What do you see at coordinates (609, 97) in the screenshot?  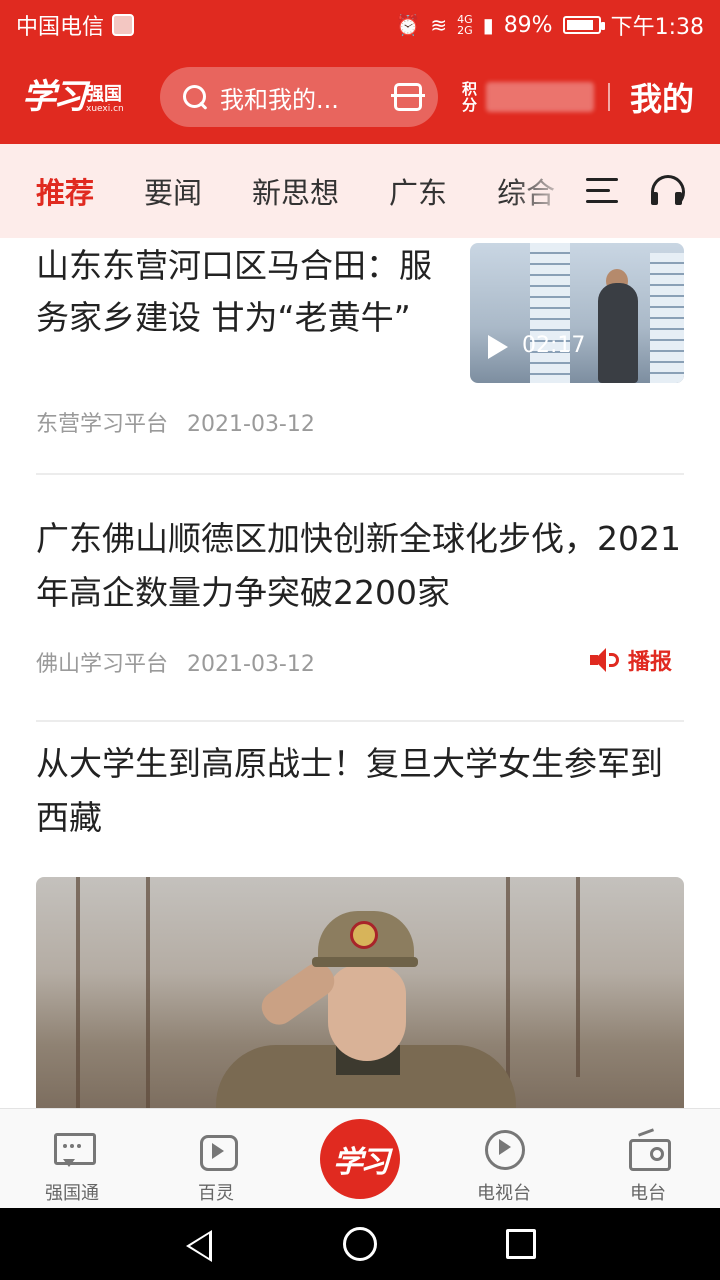 I see `header-divider` at bounding box center [609, 97].